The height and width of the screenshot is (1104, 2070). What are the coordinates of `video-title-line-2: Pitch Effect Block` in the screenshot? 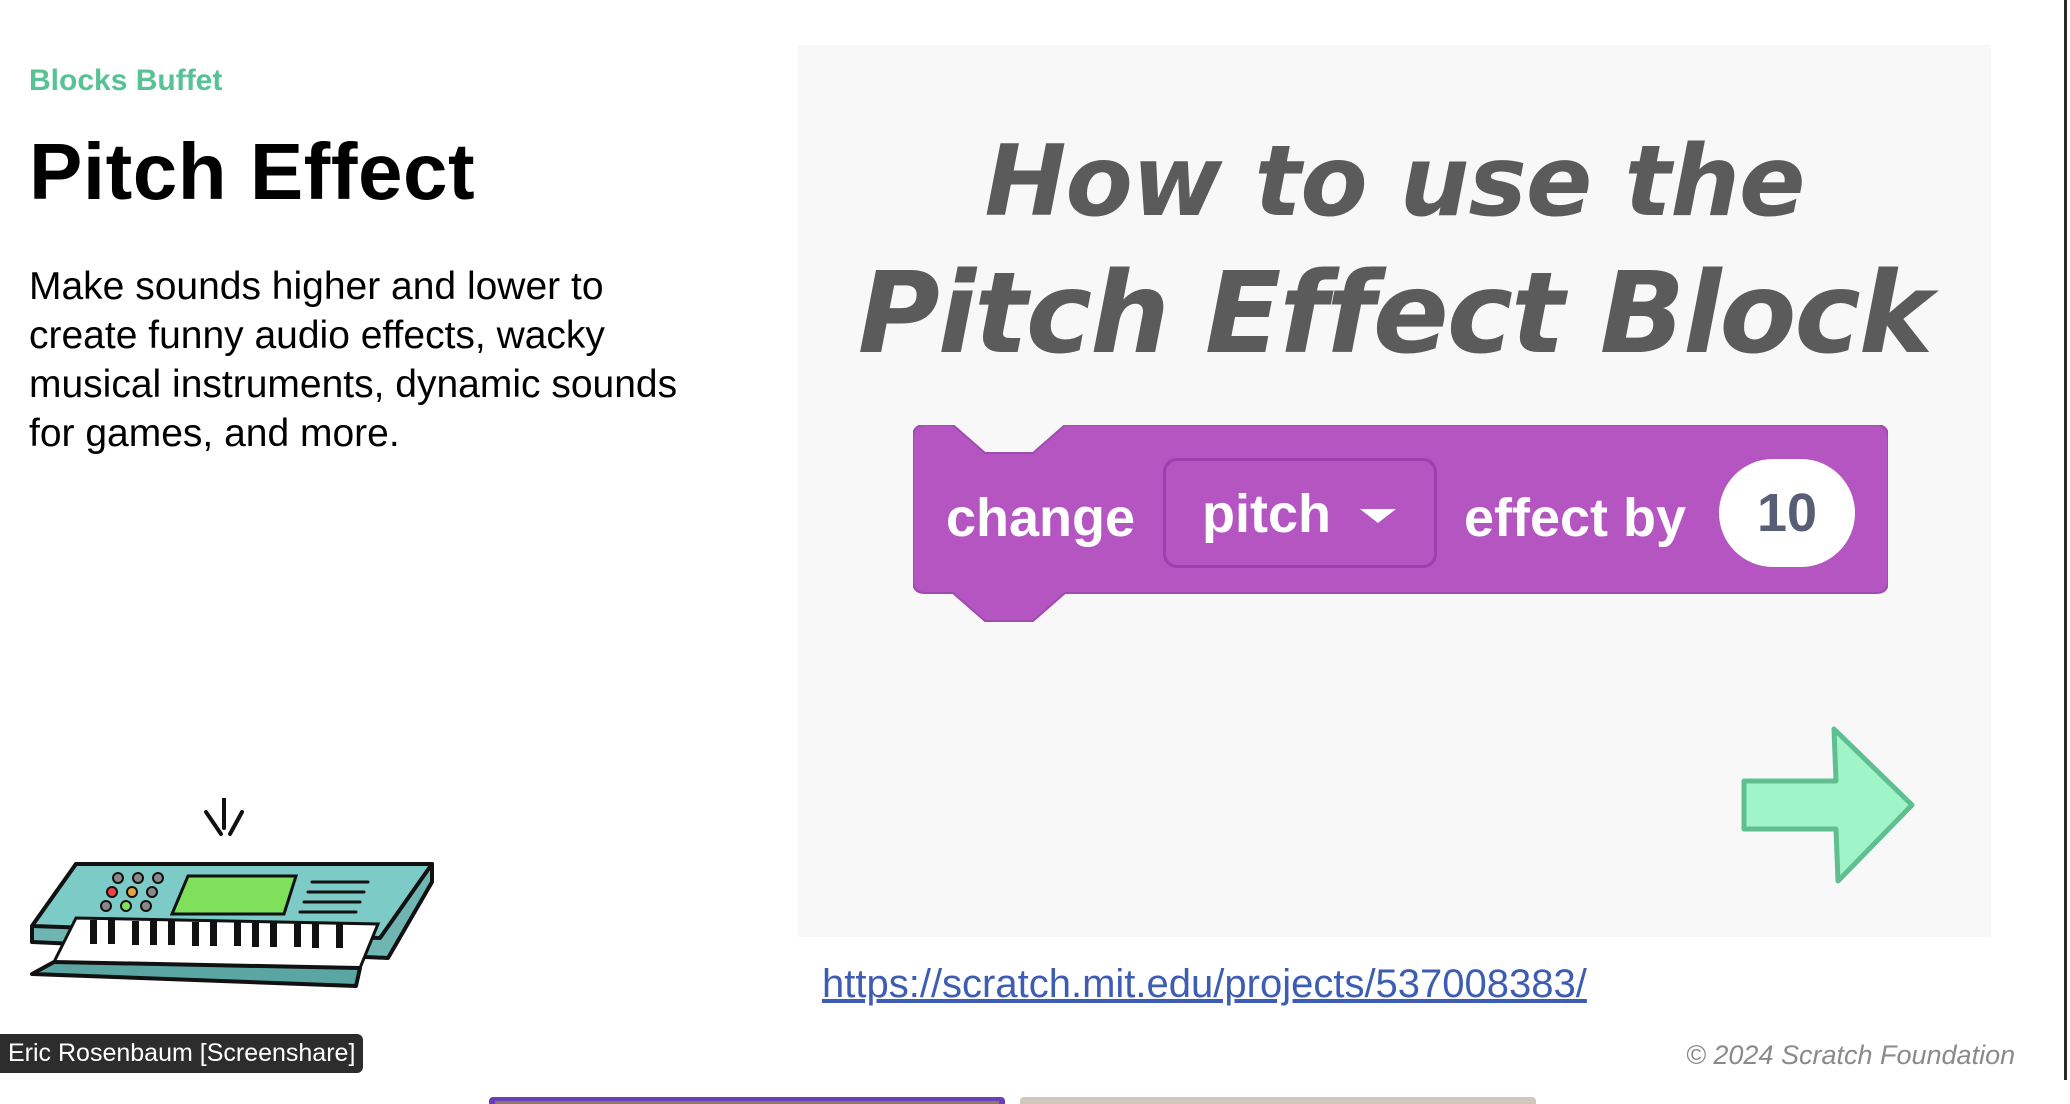 It's located at (1395, 314).